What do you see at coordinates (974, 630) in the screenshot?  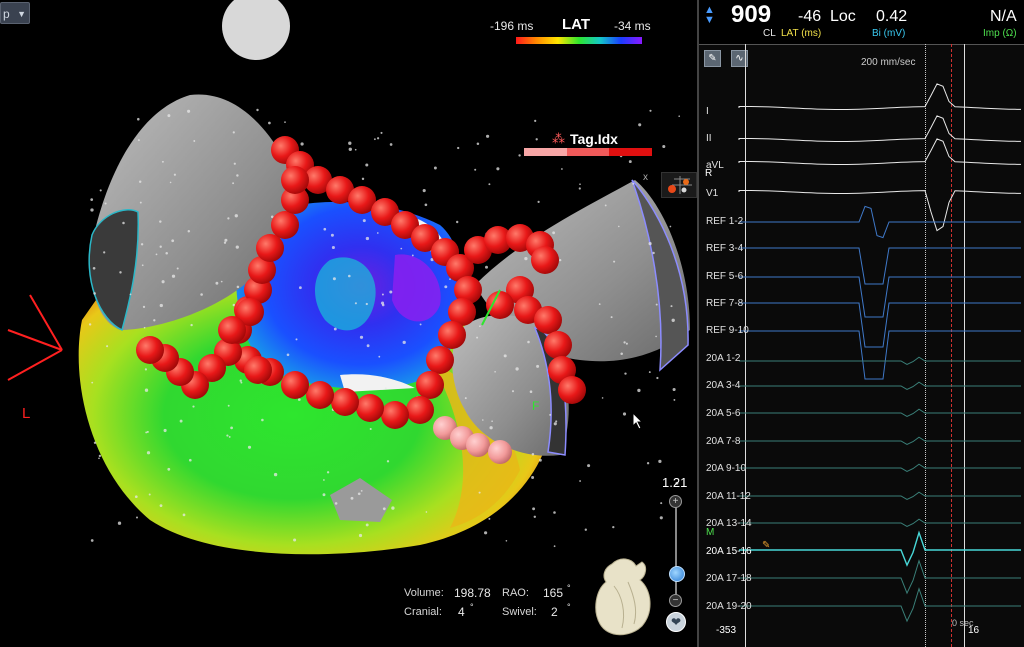 I see `time-offset-right: 16` at bounding box center [974, 630].